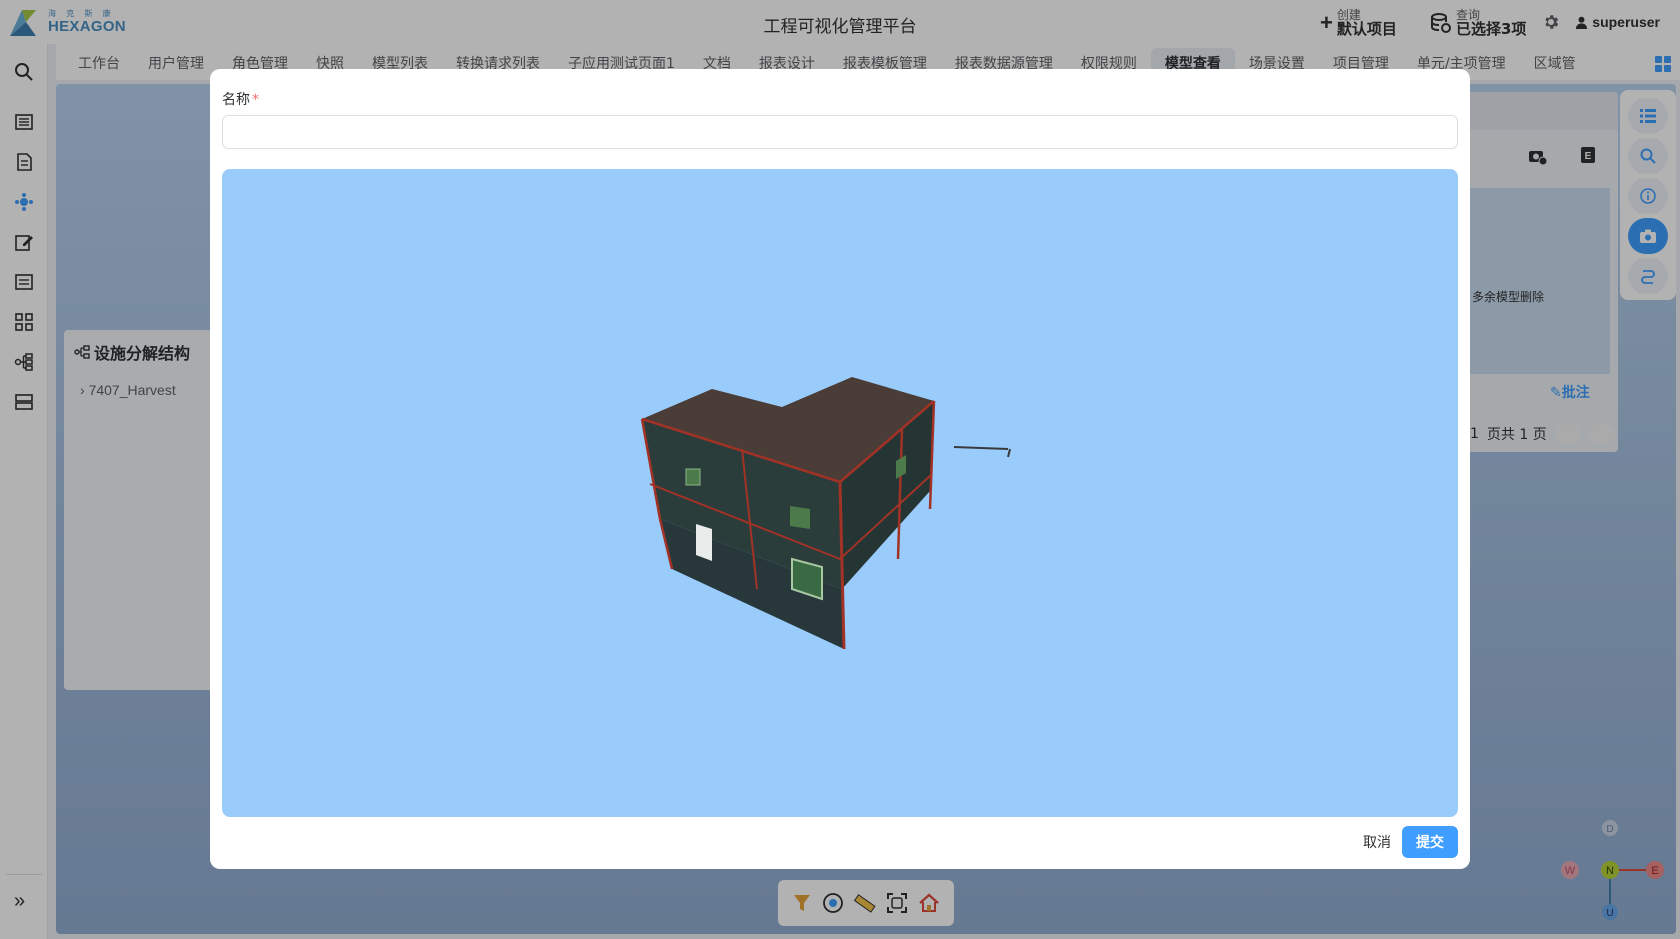 The height and width of the screenshot is (939, 1680). Describe the element at coordinates (840, 132) in the screenshot. I see `name-input` at that location.